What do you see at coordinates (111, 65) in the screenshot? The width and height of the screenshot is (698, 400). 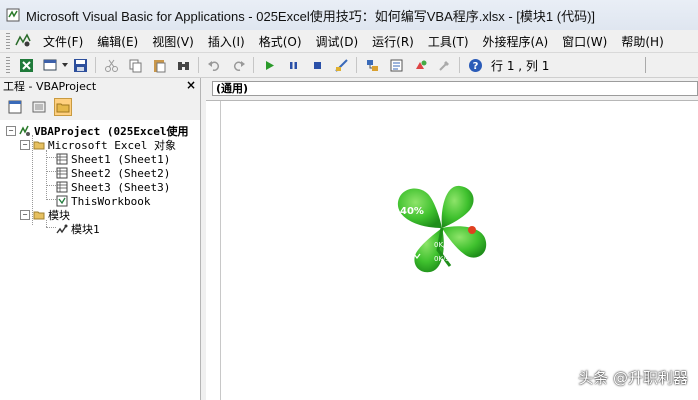 I see `cut-icon` at bounding box center [111, 65].